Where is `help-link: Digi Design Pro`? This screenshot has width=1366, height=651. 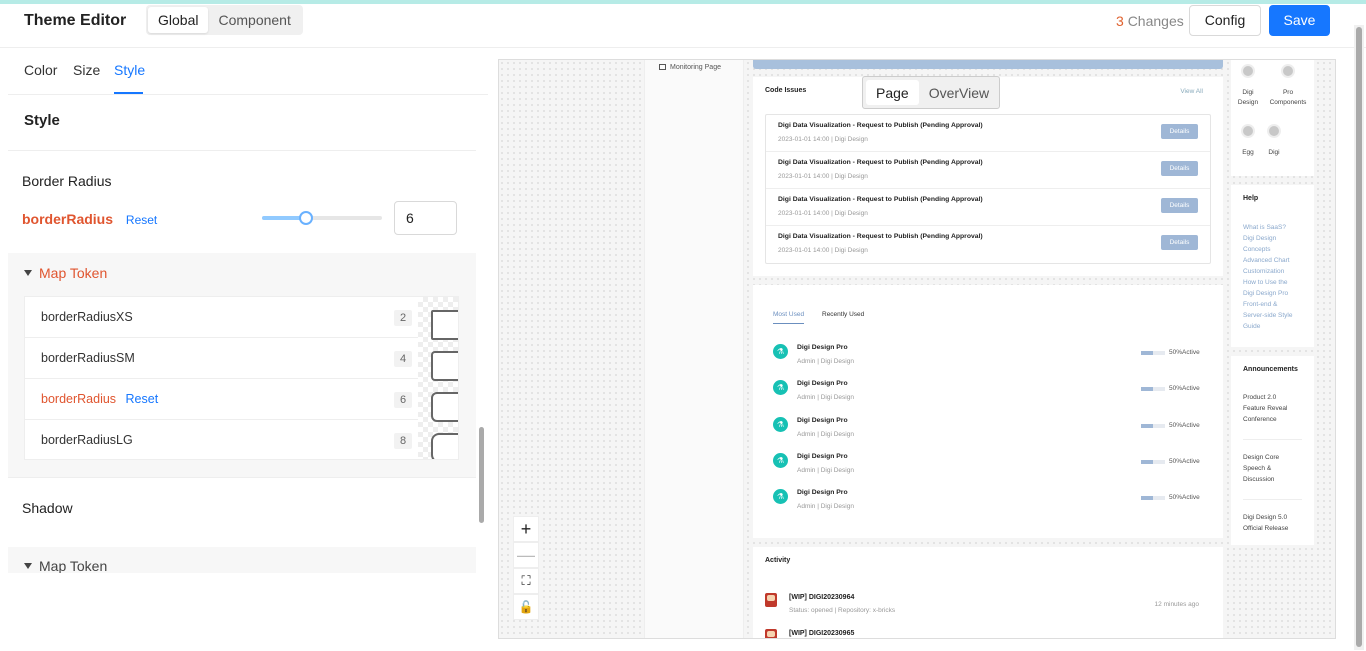
help-link: Digi Design Pro is located at coordinates (1272, 293).